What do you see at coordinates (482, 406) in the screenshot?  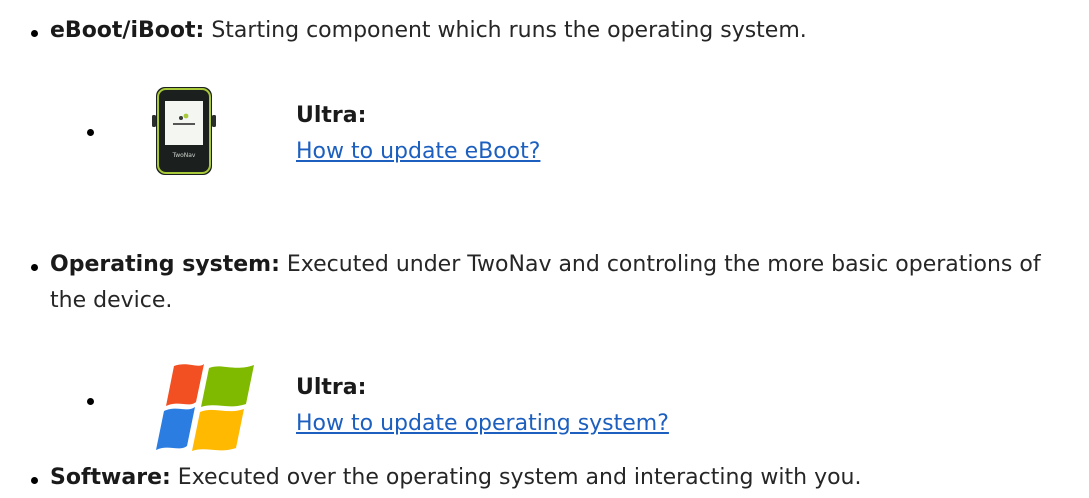 I see `sub-item-text: Ultra: How to update operating system?` at bounding box center [482, 406].